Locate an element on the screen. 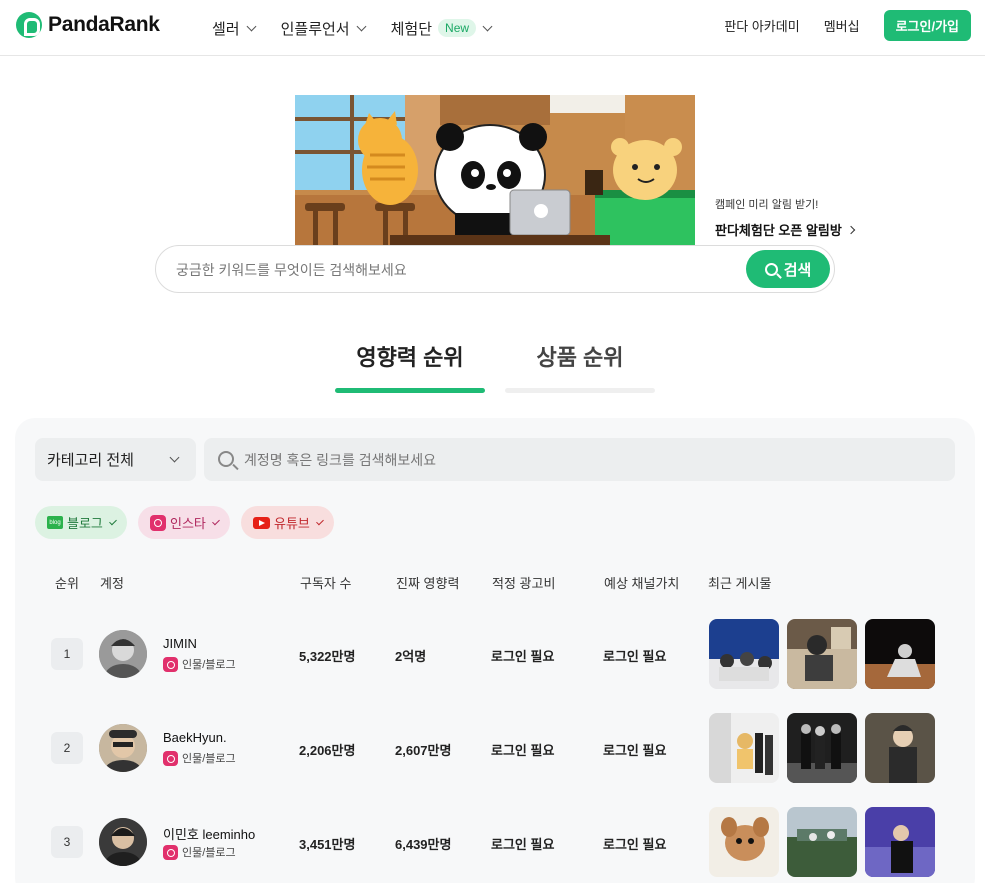  account-search-bar is located at coordinates (579, 459).